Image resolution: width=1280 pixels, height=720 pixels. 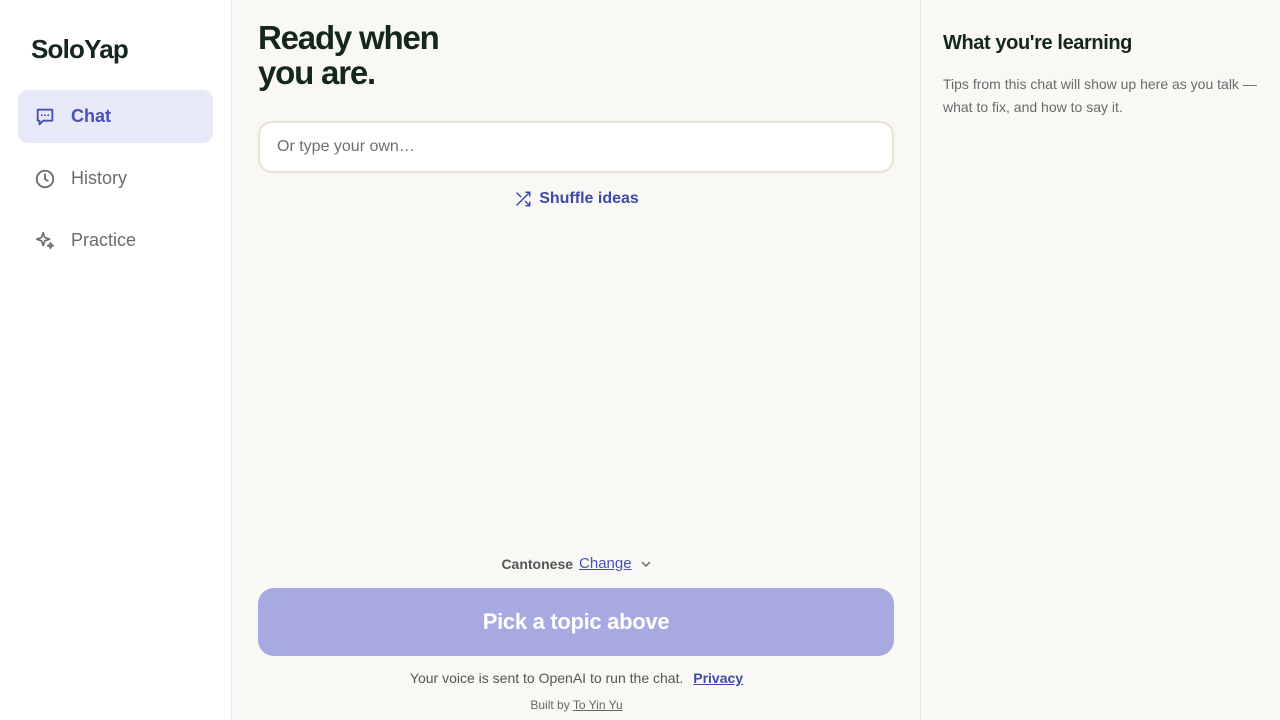 What do you see at coordinates (576, 563) in the screenshot?
I see `language-selector: Cantonese Change` at bounding box center [576, 563].